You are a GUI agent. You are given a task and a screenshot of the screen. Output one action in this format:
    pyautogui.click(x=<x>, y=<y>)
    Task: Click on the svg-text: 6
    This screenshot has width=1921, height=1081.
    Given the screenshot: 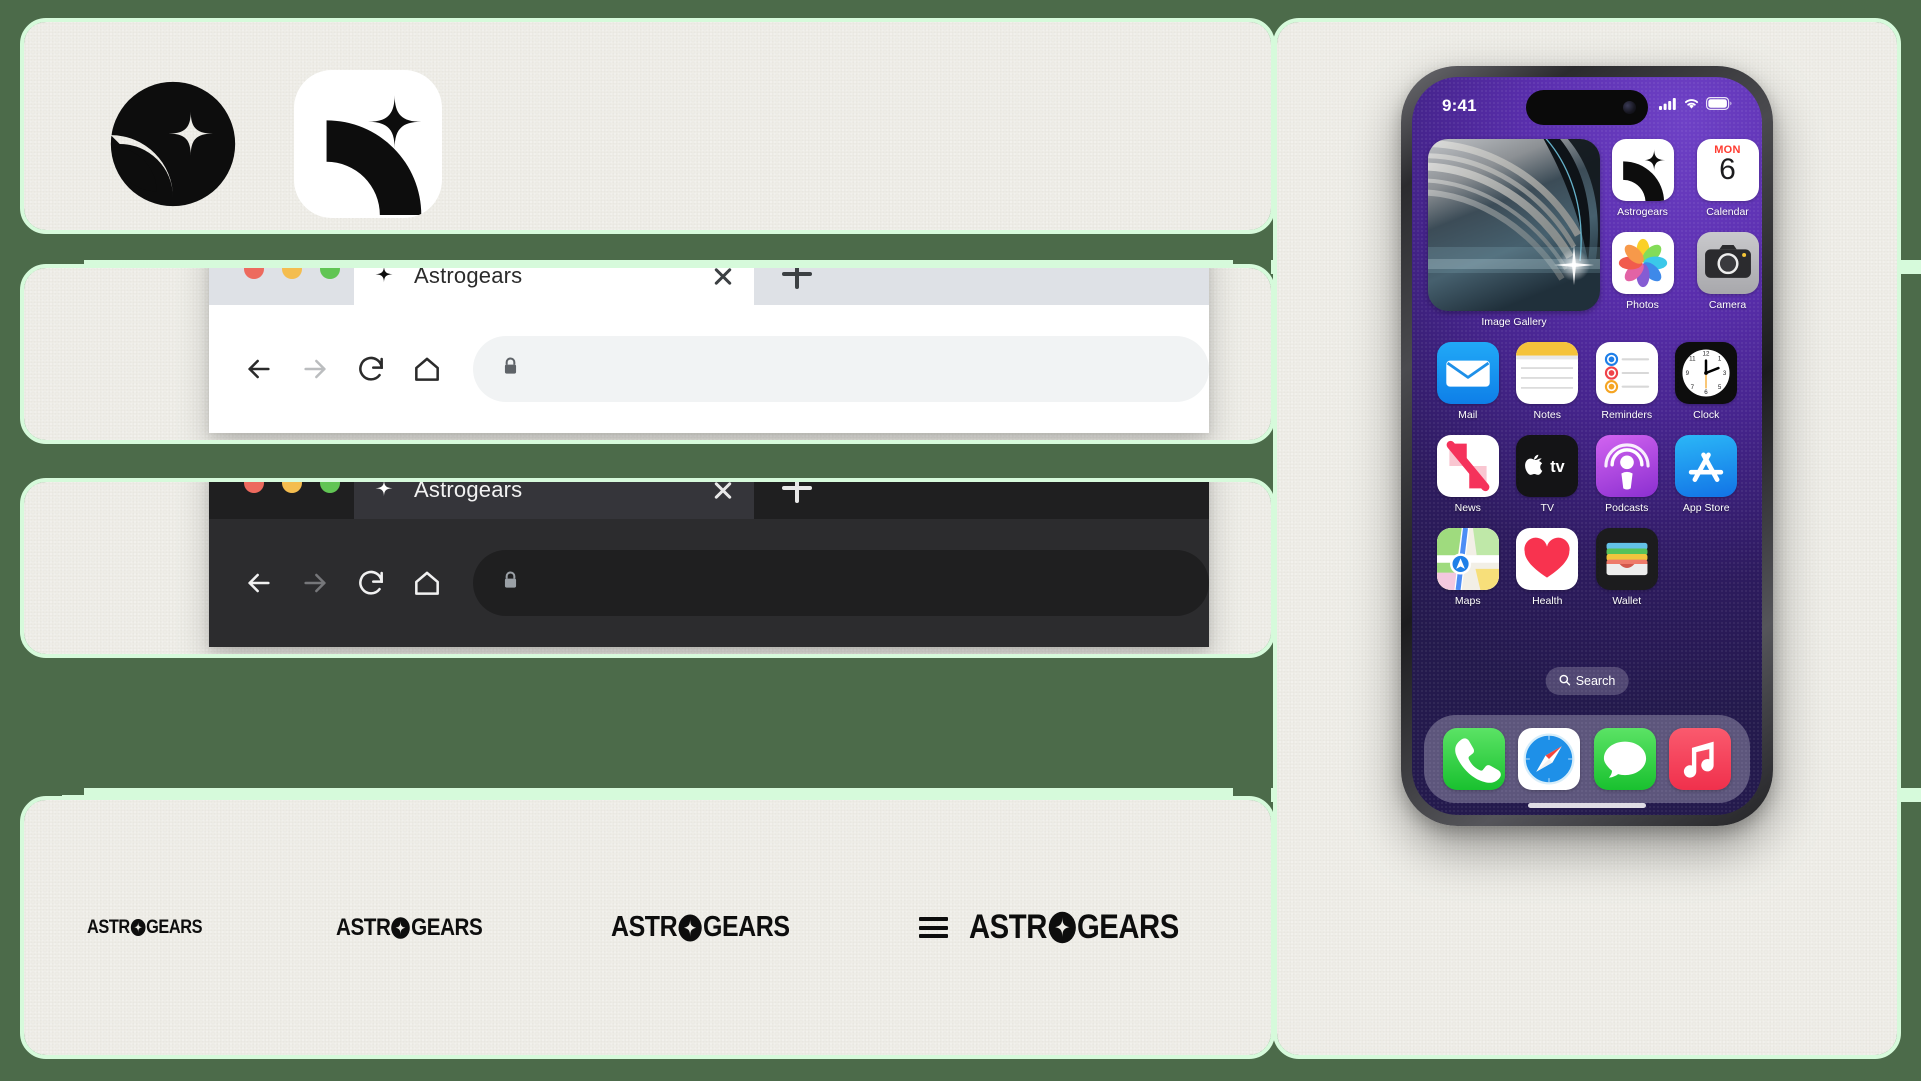 What is the action you would take?
    pyautogui.click(x=1707, y=392)
    